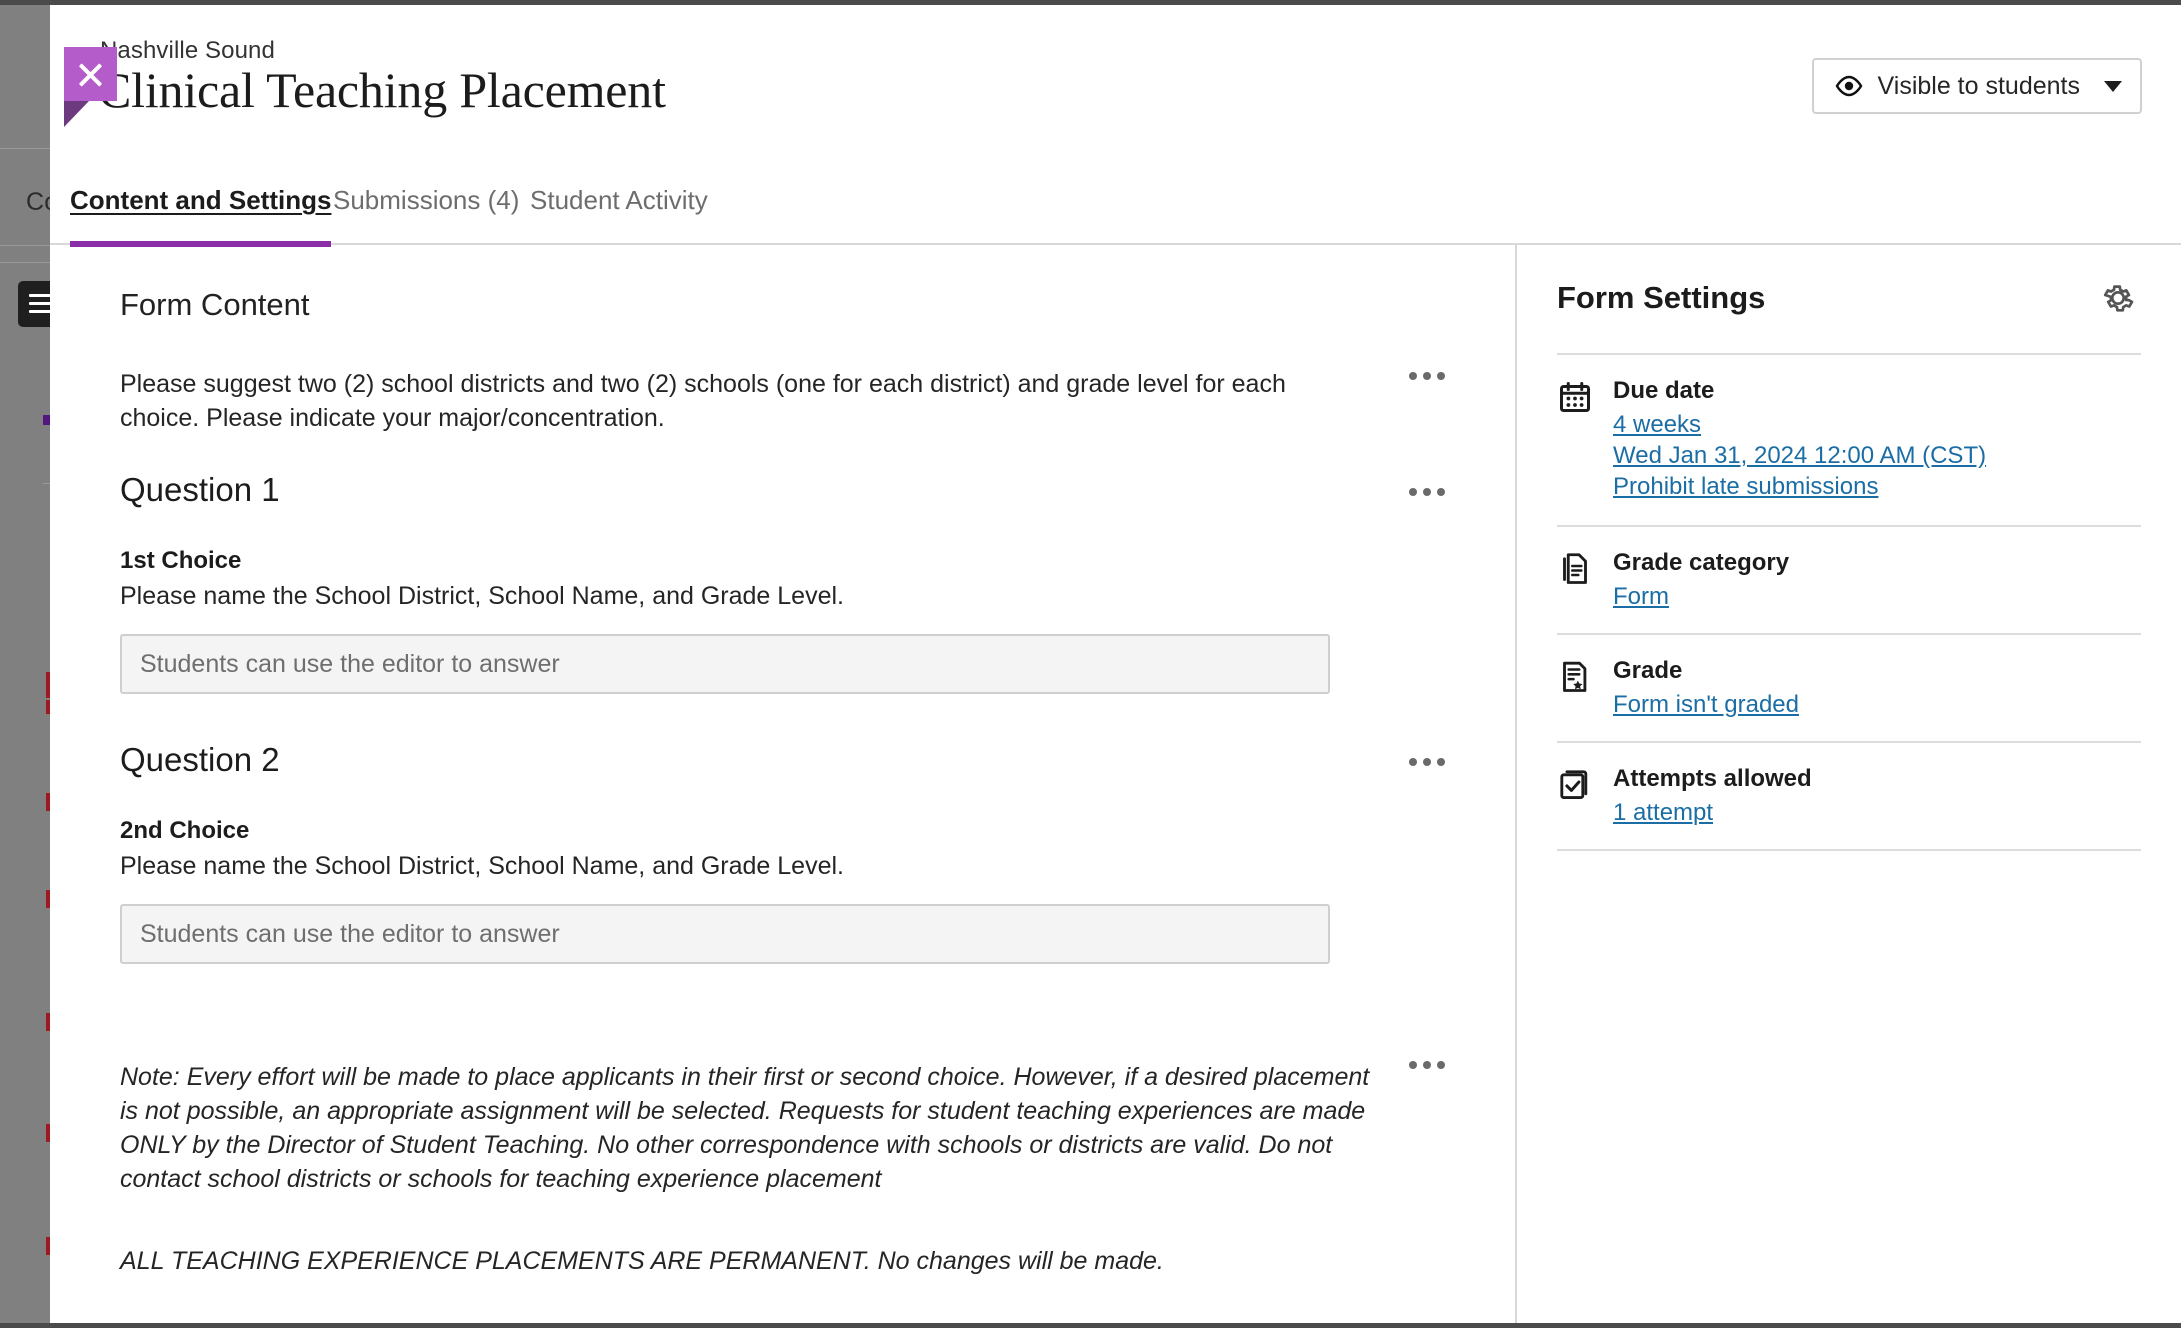 The height and width of the screenshot is (1328, 2181). I want to click on close-button-fold, so click(76, 114).